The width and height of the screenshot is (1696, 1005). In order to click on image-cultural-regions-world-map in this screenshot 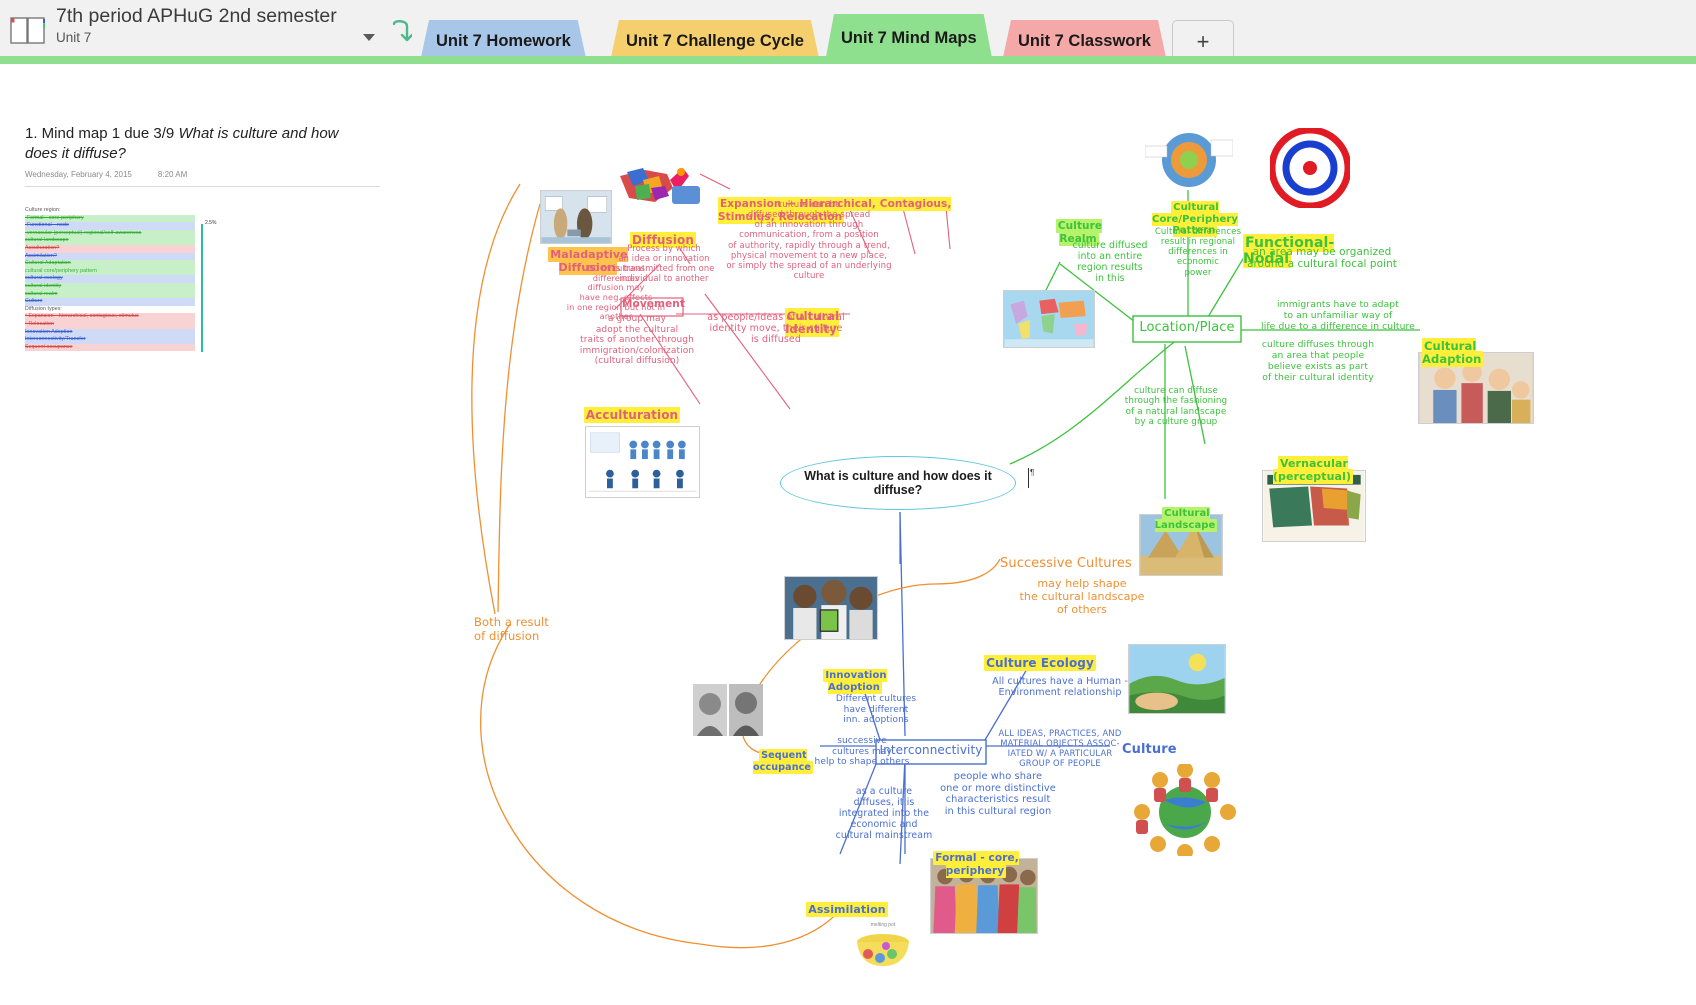, I will do `click(1049, 319)`.